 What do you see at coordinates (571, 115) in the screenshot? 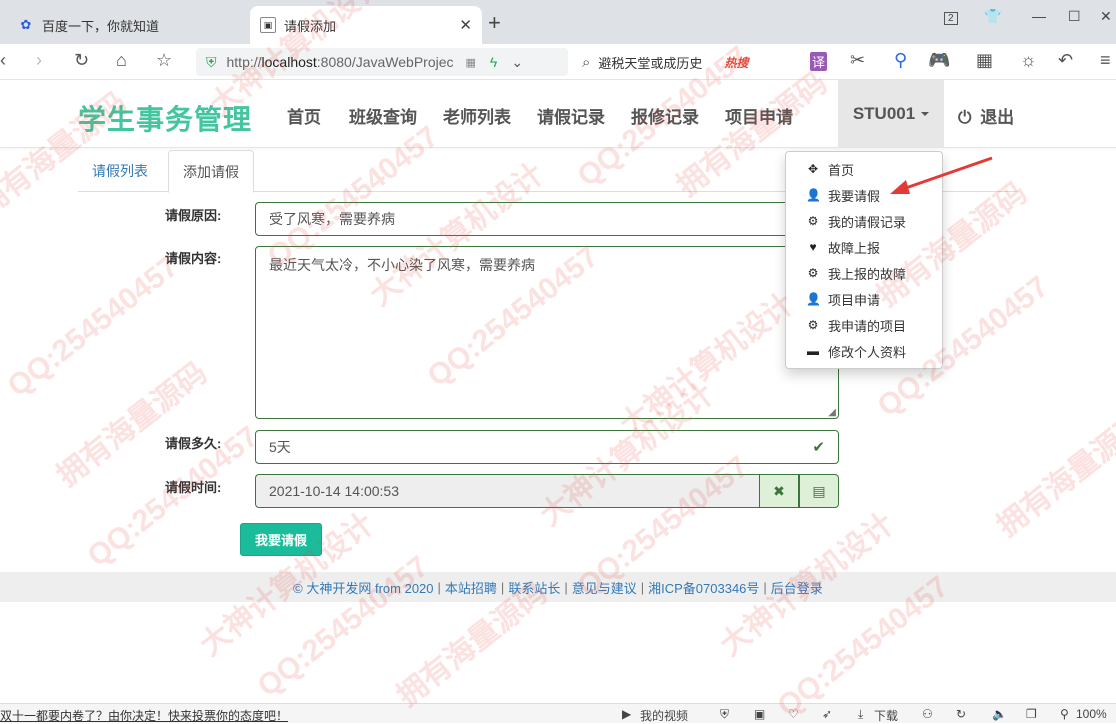
I see `nav-leave-records: 请假记录` at bounding box center [571, 115].